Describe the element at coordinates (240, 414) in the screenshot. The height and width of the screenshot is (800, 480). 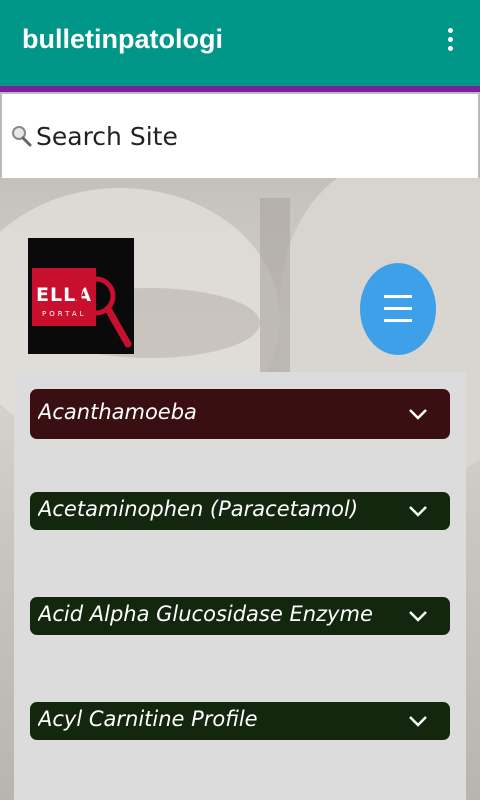
I see `list-item: Acanthamoeba` at that location.